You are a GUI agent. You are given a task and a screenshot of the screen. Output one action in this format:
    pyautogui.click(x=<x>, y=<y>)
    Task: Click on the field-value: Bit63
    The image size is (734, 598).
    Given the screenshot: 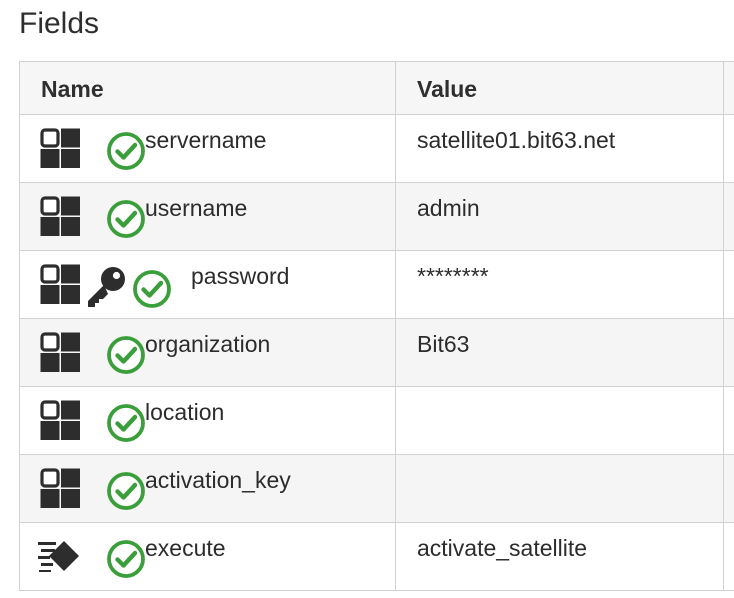 What is the action you would take?
    pyautogui.click(x=443, y=344)
    